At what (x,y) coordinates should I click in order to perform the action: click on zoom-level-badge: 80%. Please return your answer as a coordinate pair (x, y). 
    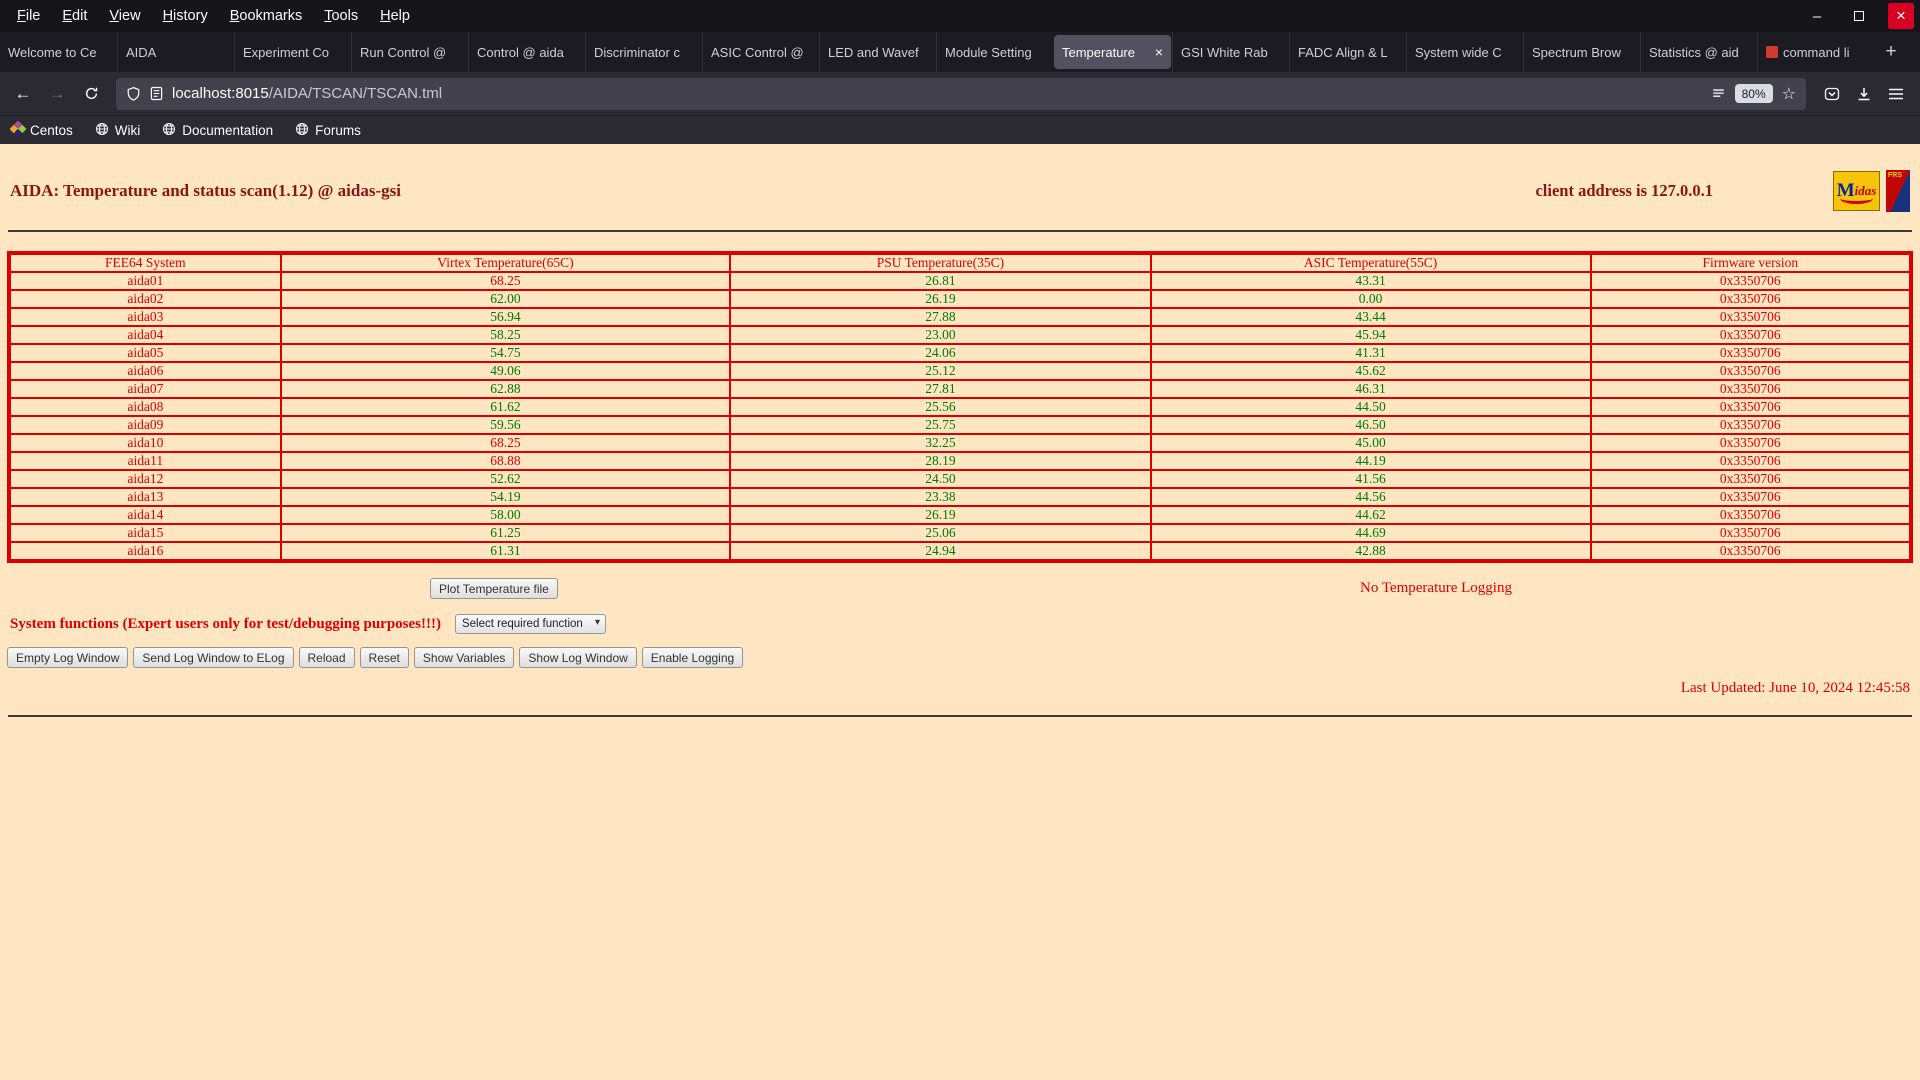
    Looking at the image, I should click on (1753, 93).